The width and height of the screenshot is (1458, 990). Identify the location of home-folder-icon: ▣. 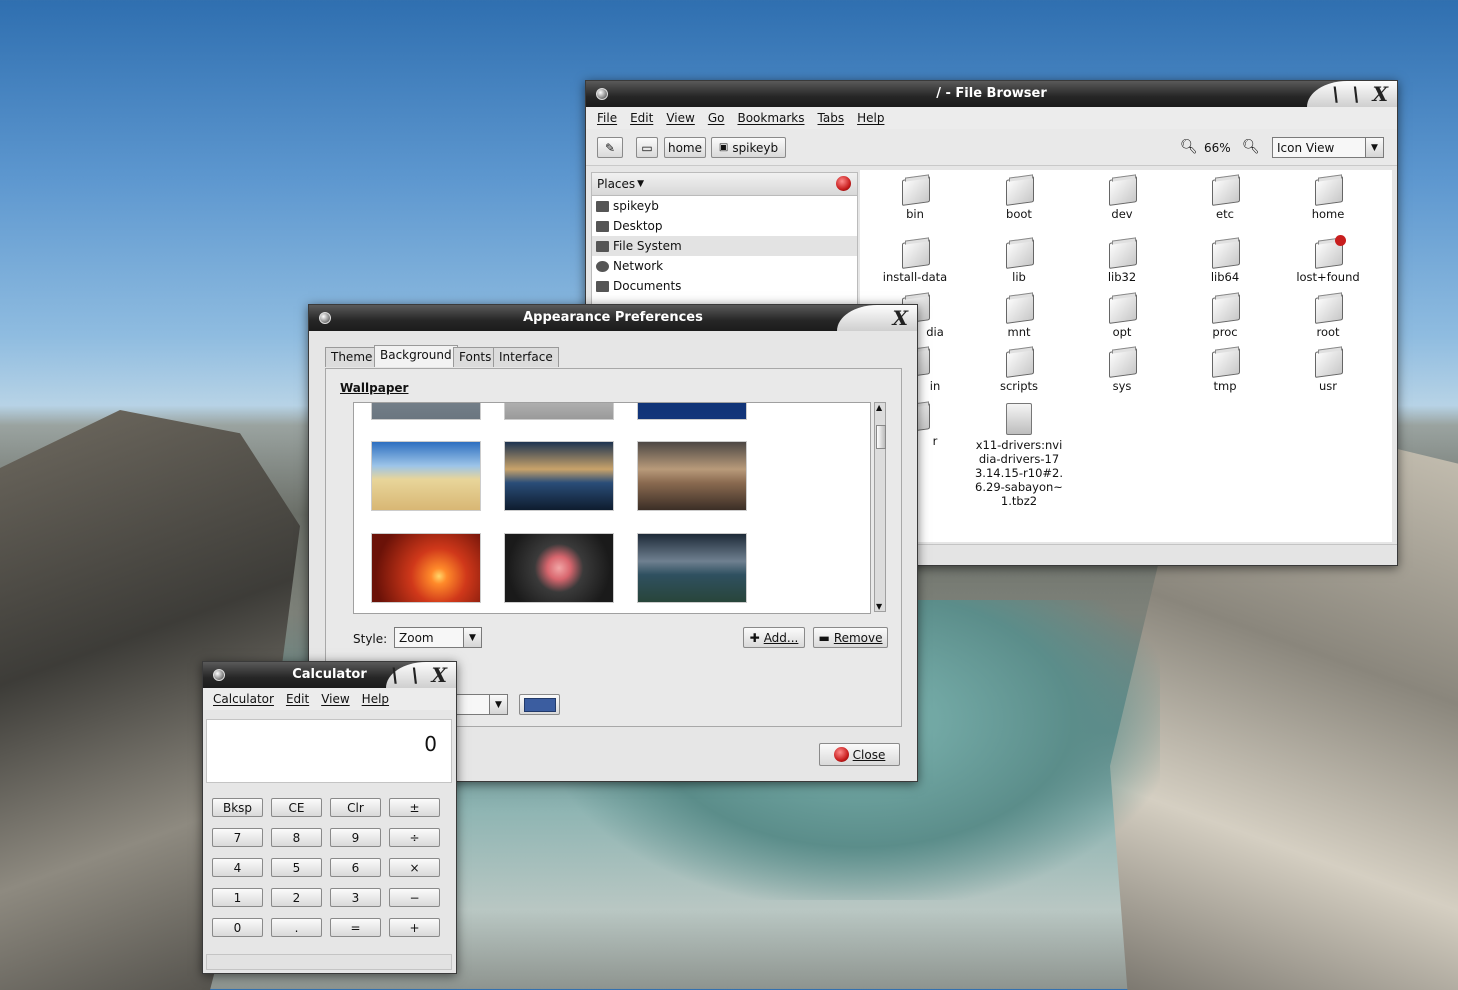
(723, 147).